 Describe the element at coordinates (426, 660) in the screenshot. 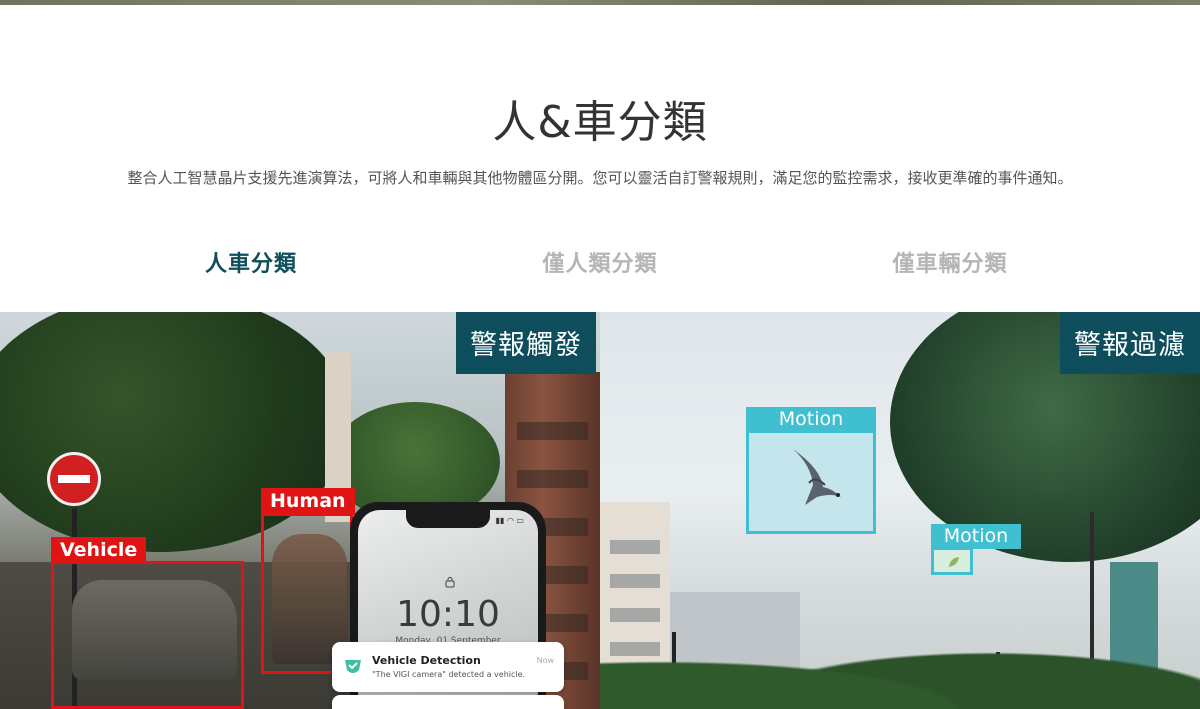

I see `notification-title: Vehicle Detection` at that location.